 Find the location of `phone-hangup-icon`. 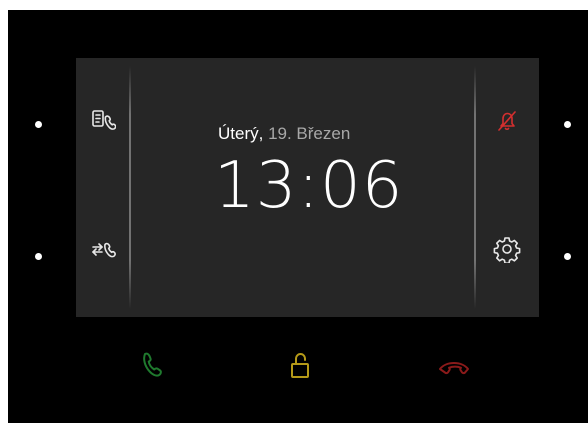

phone-hangup-icon is located at coordinates (454, 368).